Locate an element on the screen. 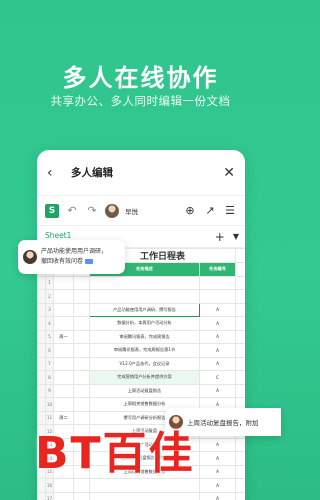 The width and height of the screenshot is (320, 500). sheet-dropdown-icon: ▼ is located at coordinates (236, 236).